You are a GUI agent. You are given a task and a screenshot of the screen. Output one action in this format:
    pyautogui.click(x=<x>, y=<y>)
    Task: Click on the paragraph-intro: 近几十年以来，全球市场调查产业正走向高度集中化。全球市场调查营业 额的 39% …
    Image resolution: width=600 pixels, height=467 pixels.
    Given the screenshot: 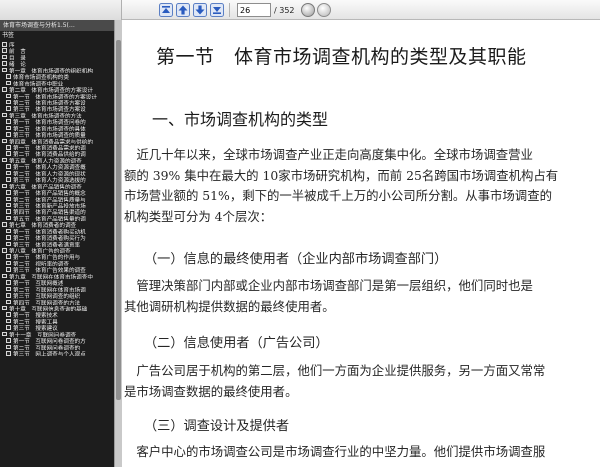 What is the action you would take?
    pyautogui.click(x=361, y=186)
    